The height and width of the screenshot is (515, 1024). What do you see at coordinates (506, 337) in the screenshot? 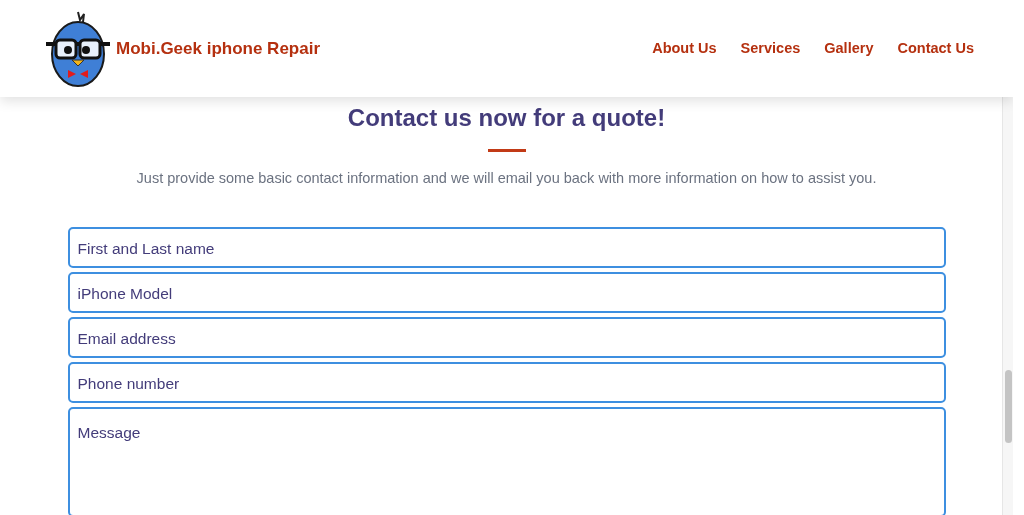
I see `input-field: Email address` at bounding box center [506, 337].